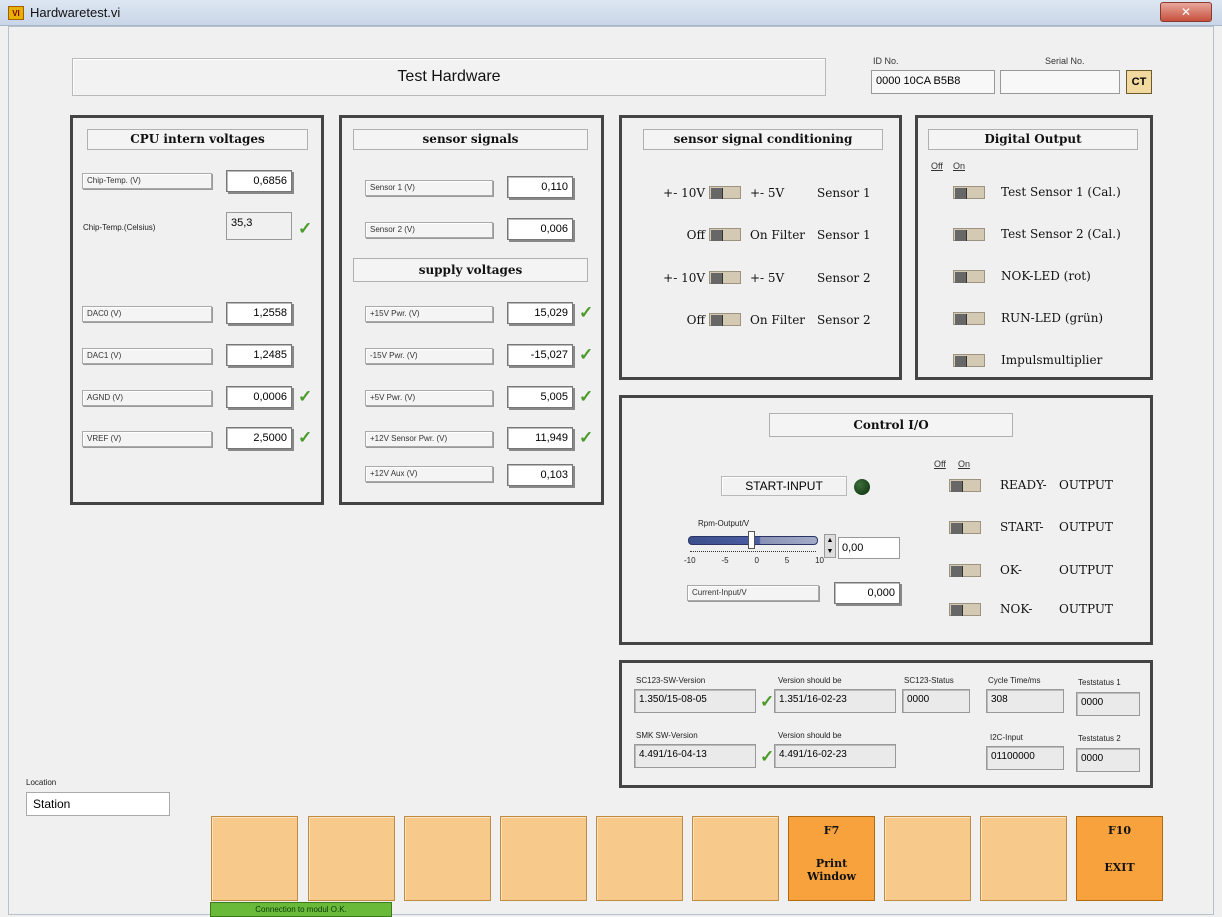  I want to click on supply-15v-label: +15V Pwr. (V), so click(429, 314).